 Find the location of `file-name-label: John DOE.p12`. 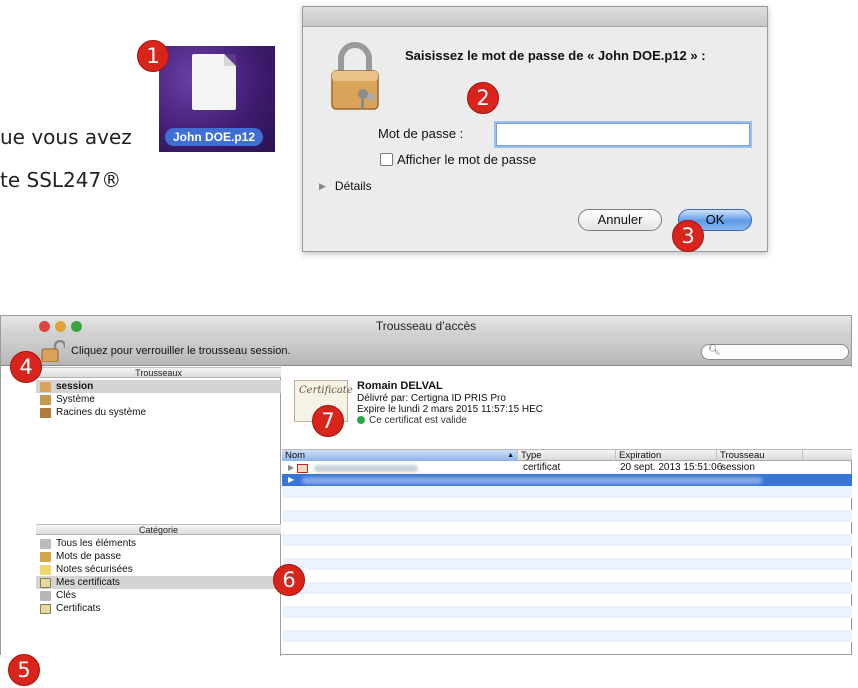

file-name-label: John DOE.p12 is located at coordinates (214, 137).